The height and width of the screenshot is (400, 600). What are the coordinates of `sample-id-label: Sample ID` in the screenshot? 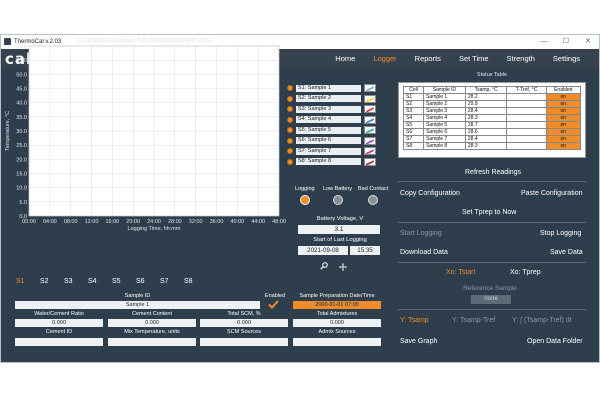 It's located at (137, 296).